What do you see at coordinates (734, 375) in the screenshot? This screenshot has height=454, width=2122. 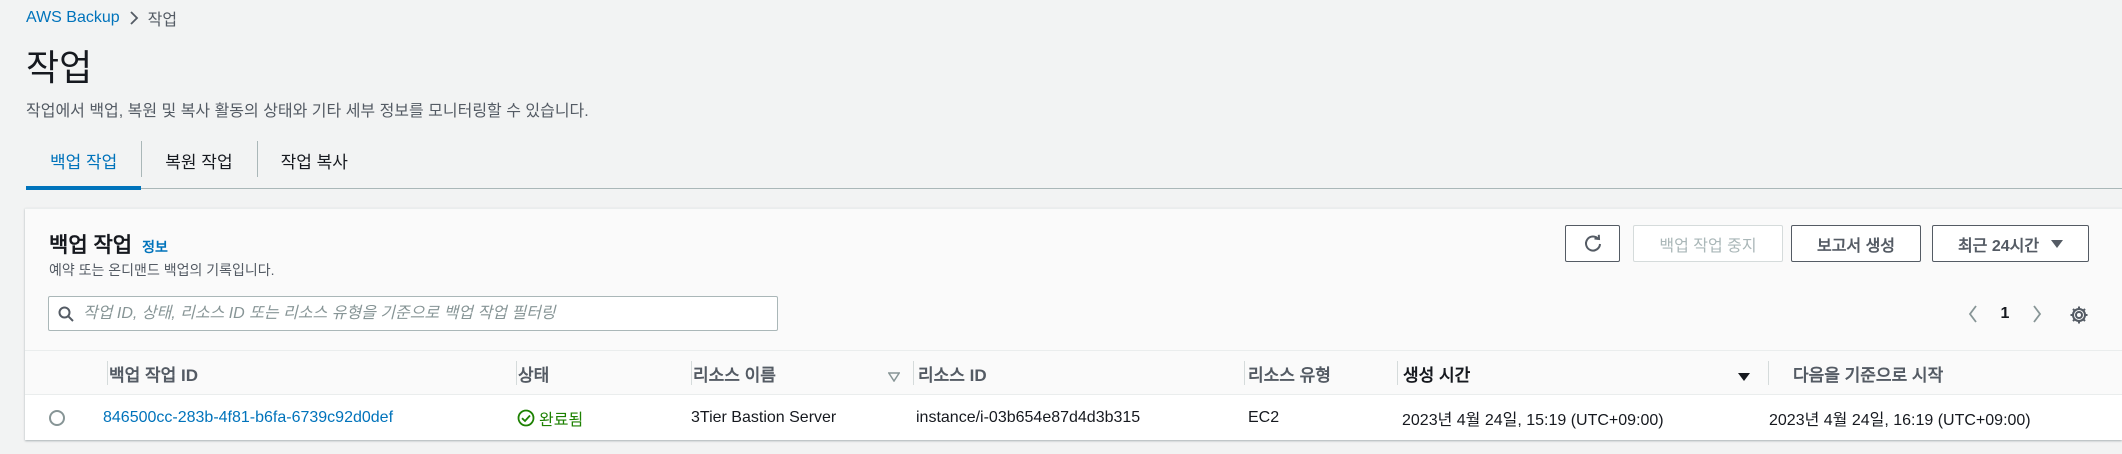 I see `col-label-resource-name: 리소스 이름` at bounding box center [734, 375].